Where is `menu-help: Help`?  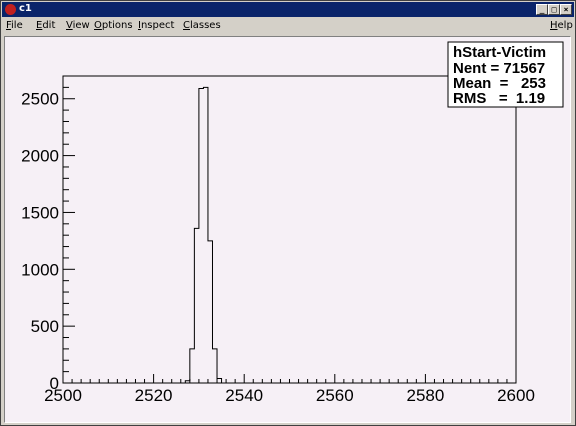
menu-help: Help is located at coordinates (561, 25).